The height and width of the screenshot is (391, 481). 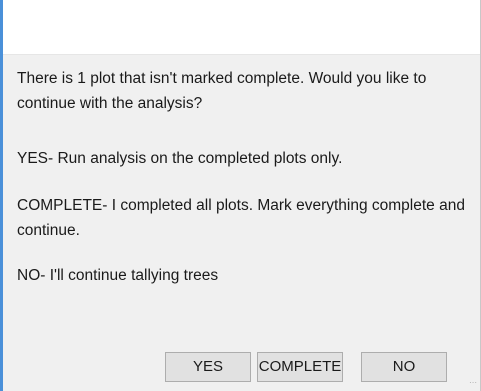 What do you see at coordinates (208, 367) in the screenshot?
I see `yes-button: YES` at bounding box center [208, 367].